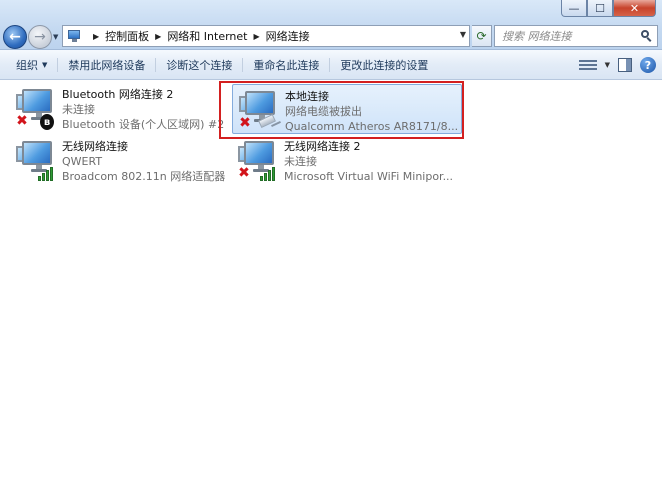  Describe the element at coordinates (39, 109) in the screenshot. I see `network-adapter-icon: ✖ ʙ` at that location.